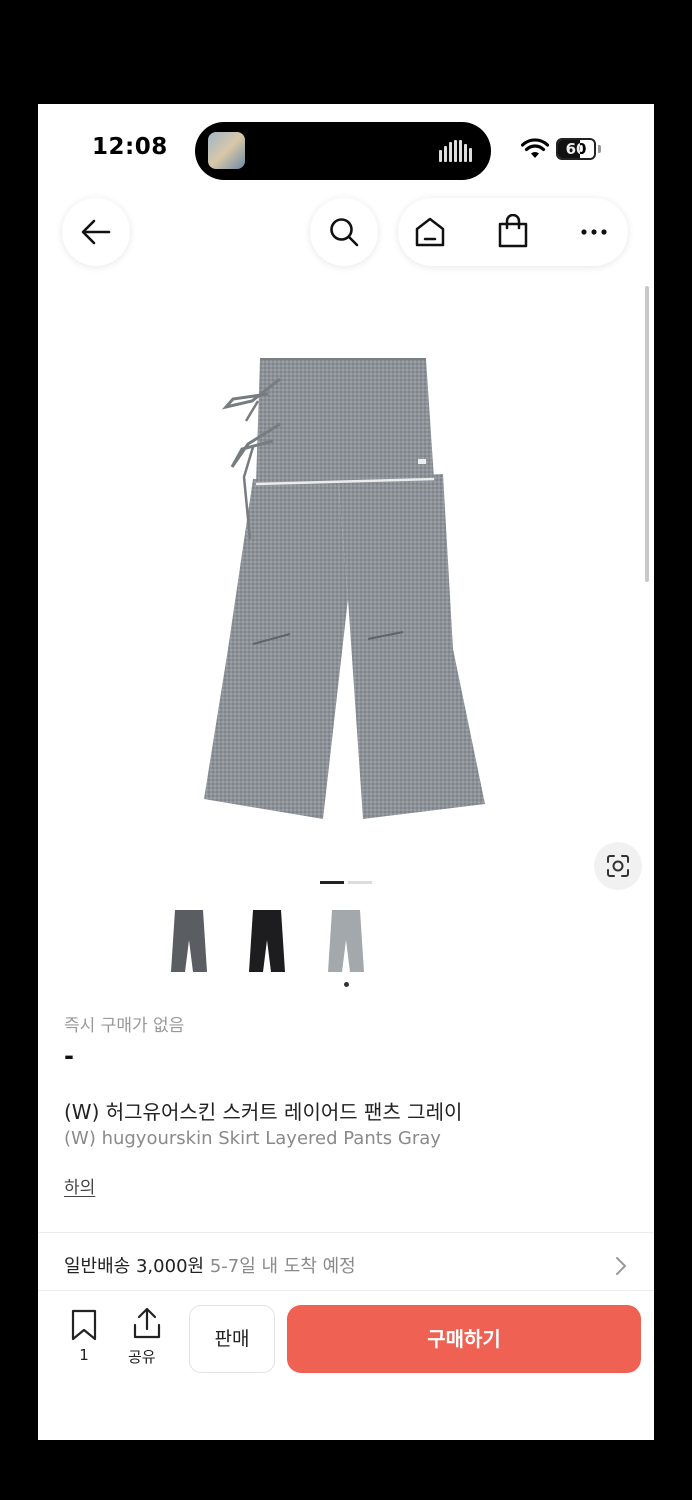 The image size is (692, 1500). I want to click on shopping-bag-icon, so click(513, 231).